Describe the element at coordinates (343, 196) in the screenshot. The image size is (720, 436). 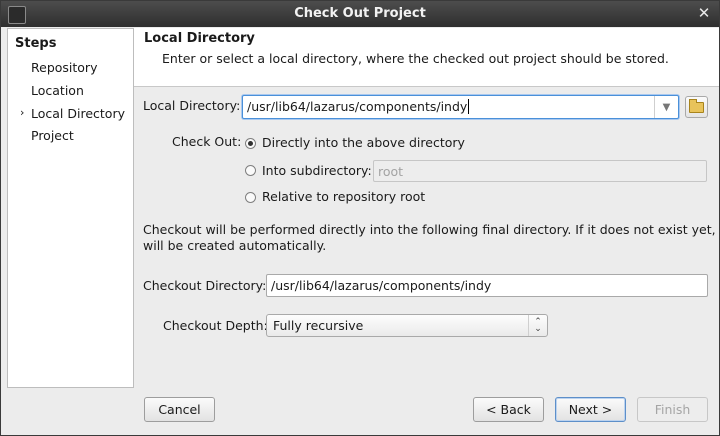
I see `option-relative-root-label: Relative to repository root` at that location.